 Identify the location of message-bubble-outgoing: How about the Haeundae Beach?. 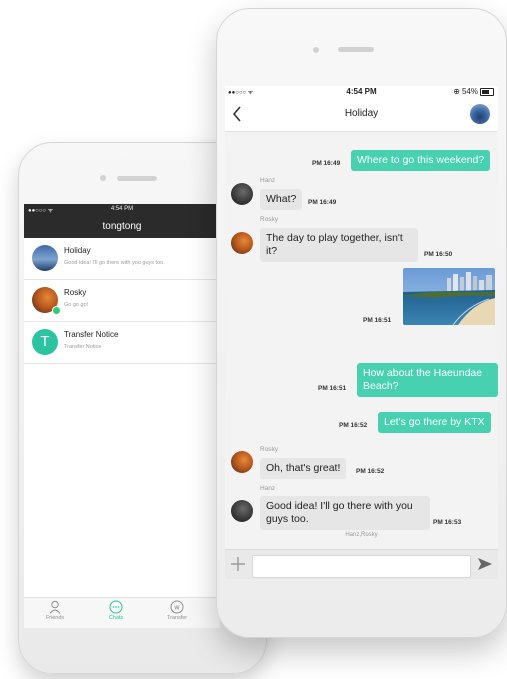
(427, 380).